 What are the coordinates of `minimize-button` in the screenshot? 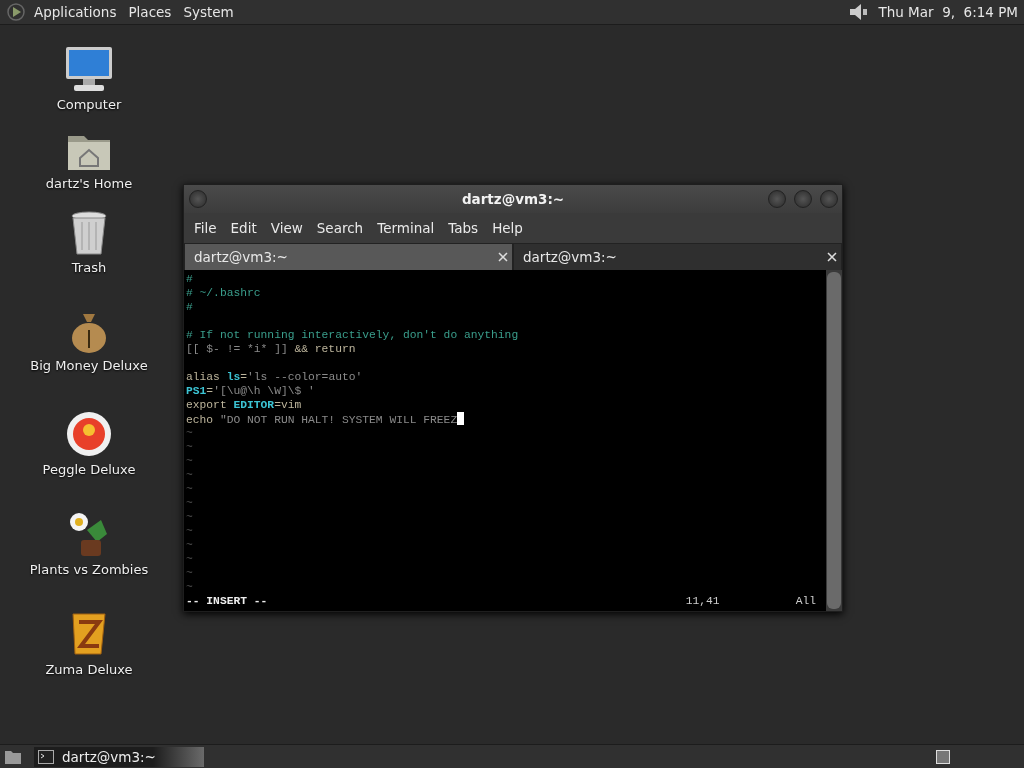 It's located at (777, 199).